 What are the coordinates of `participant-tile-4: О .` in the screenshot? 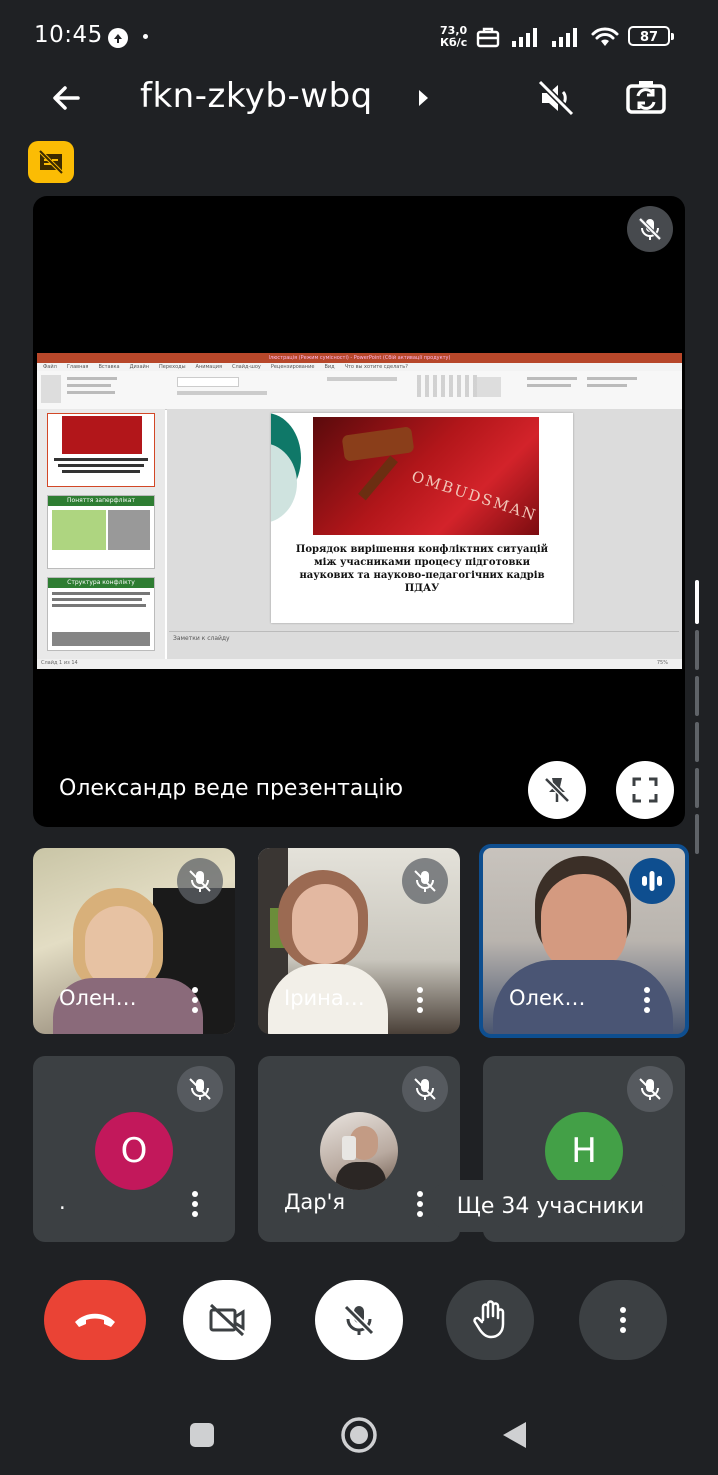 It's located at (134, 1149).